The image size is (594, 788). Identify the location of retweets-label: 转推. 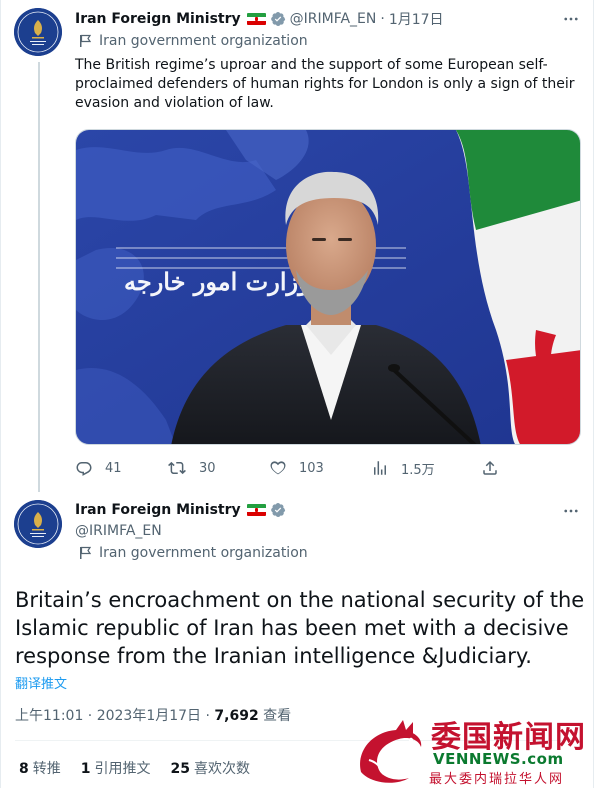
(46, 769).